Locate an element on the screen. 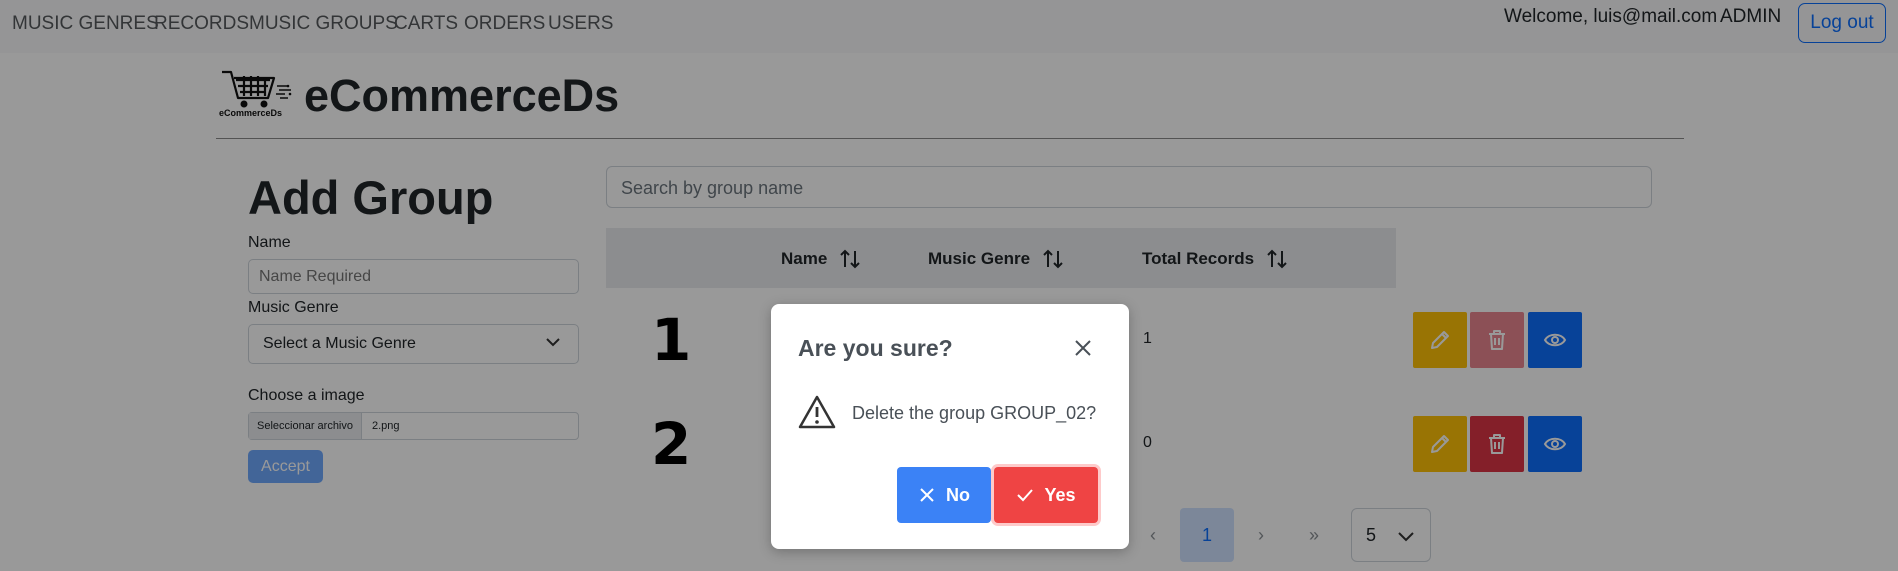 Image resolution: width=1898 pixels, height=571 pixels. dialog-yes-button: Yes is located at coordinates (1046, 495).